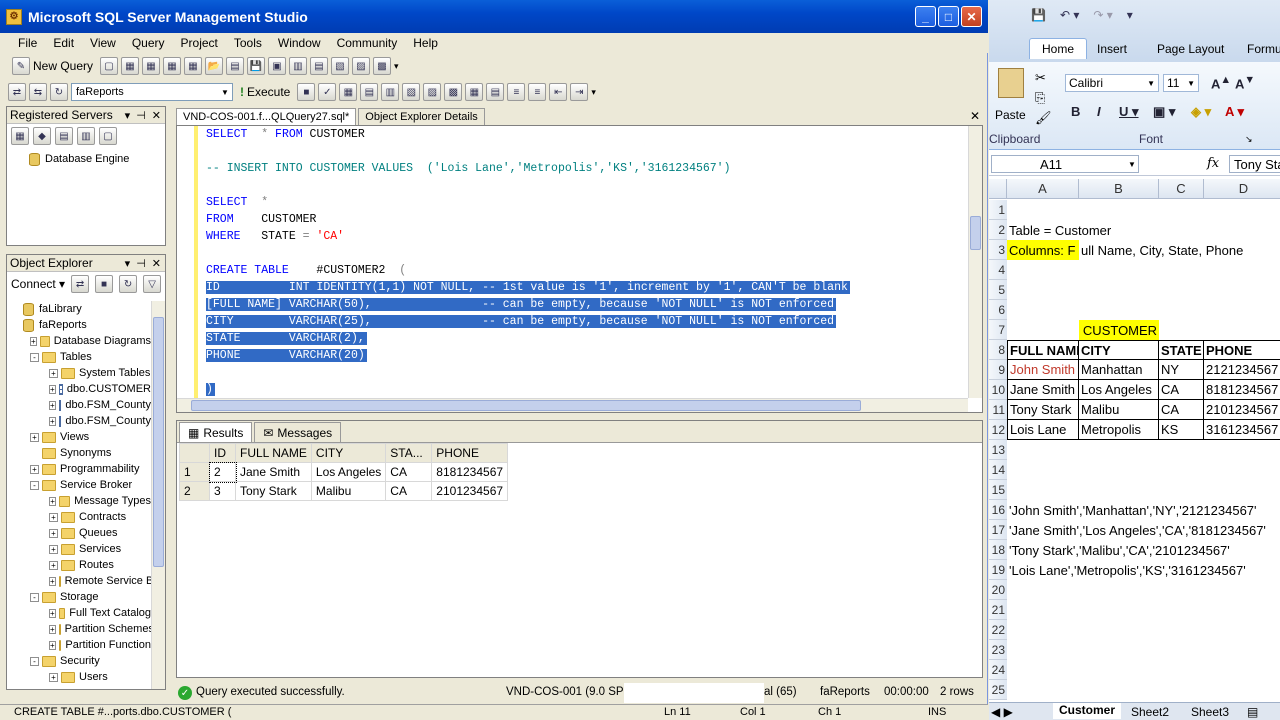  What do you see at coordinates (273, 453) in the screenshot?
I see `column-header: FULL NAME` at bounding box center [273, 453].